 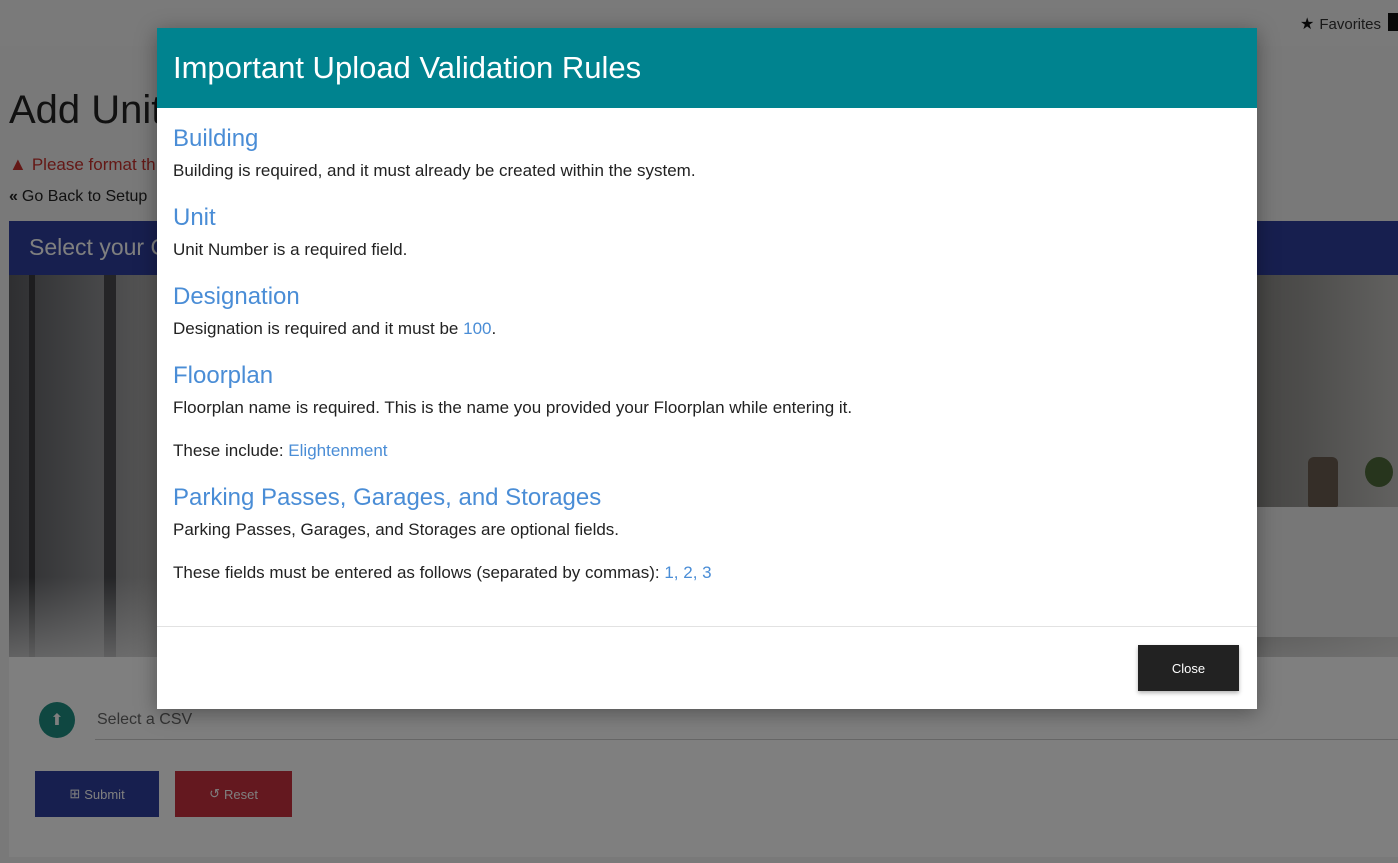 What do you see at coordinates (231, 450) in the screenshot?
I see `floorplan-list-prefix: These include:` at bounding box center [231, 450].